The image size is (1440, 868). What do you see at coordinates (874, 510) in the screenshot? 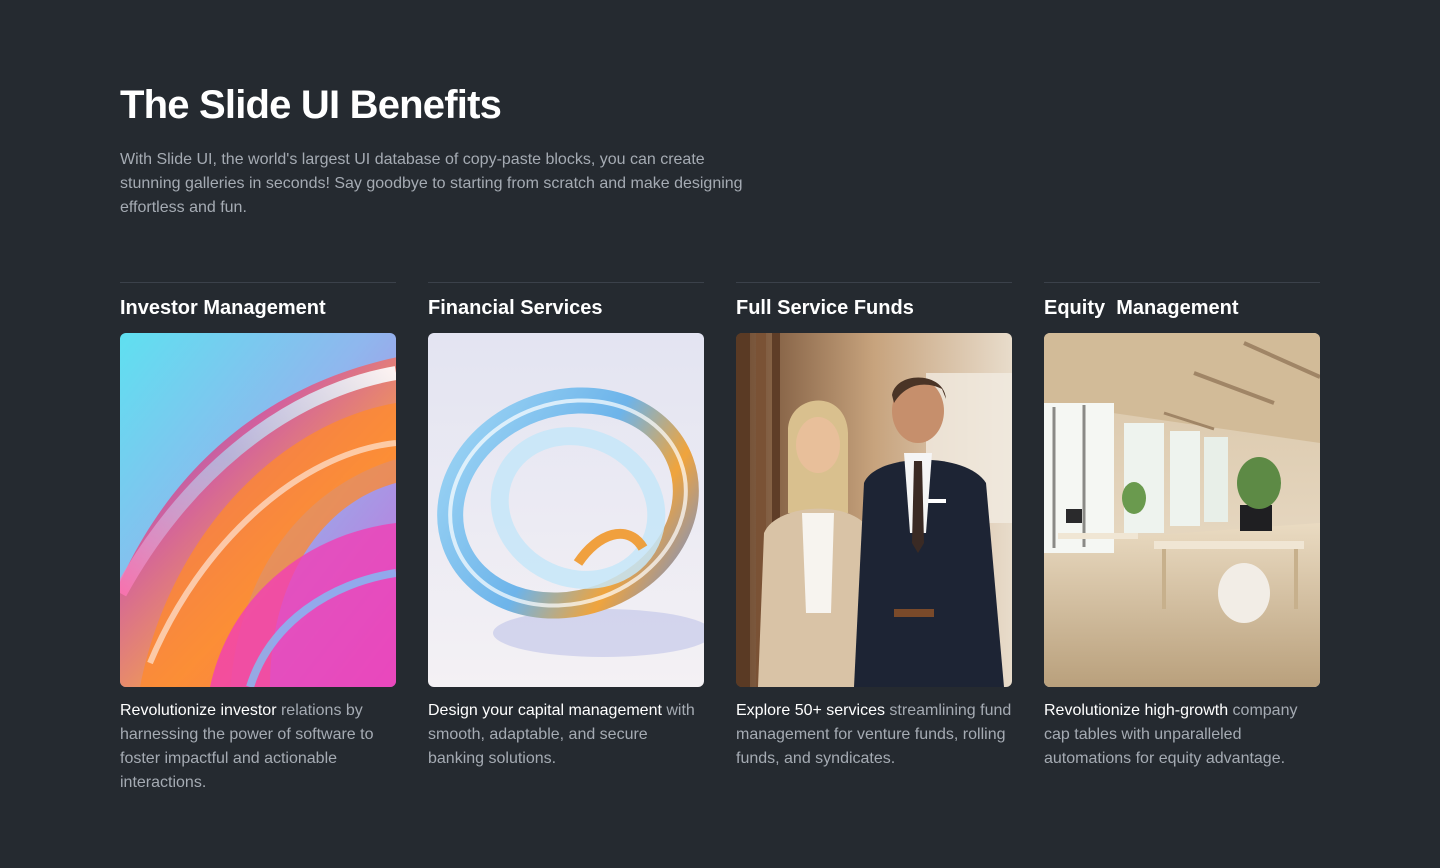
I see `business-people-portrait-image` at bounding box center [874, 510].